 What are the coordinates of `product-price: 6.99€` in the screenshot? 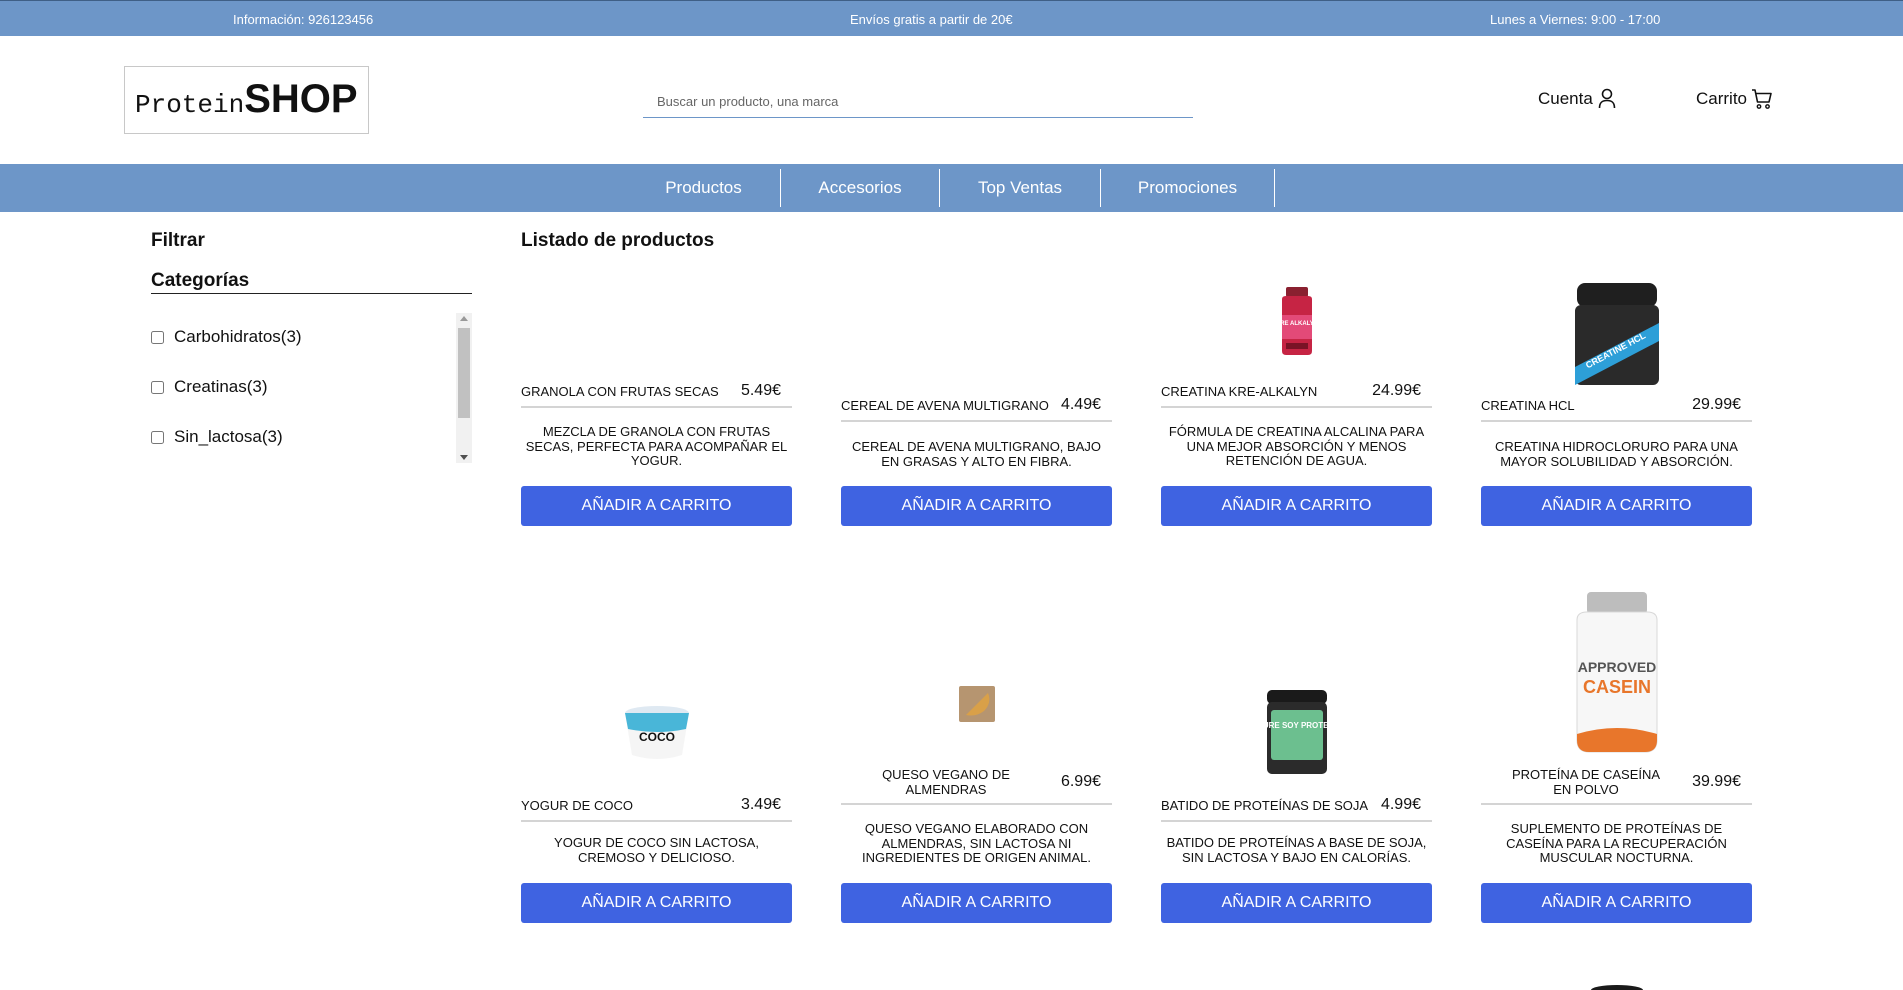 It's located at (1080, 781).